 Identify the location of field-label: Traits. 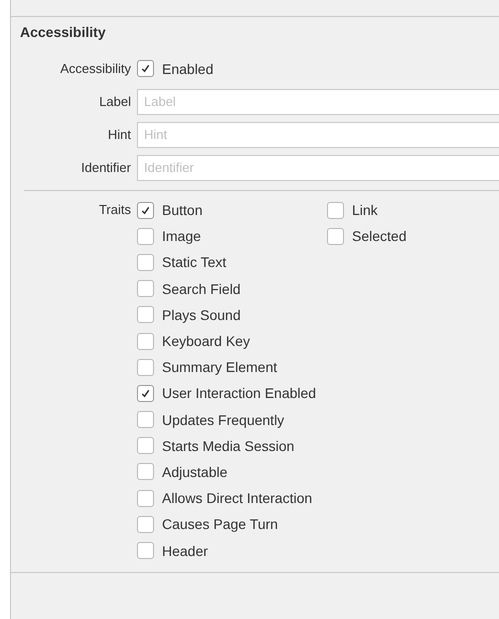
(115, 210).